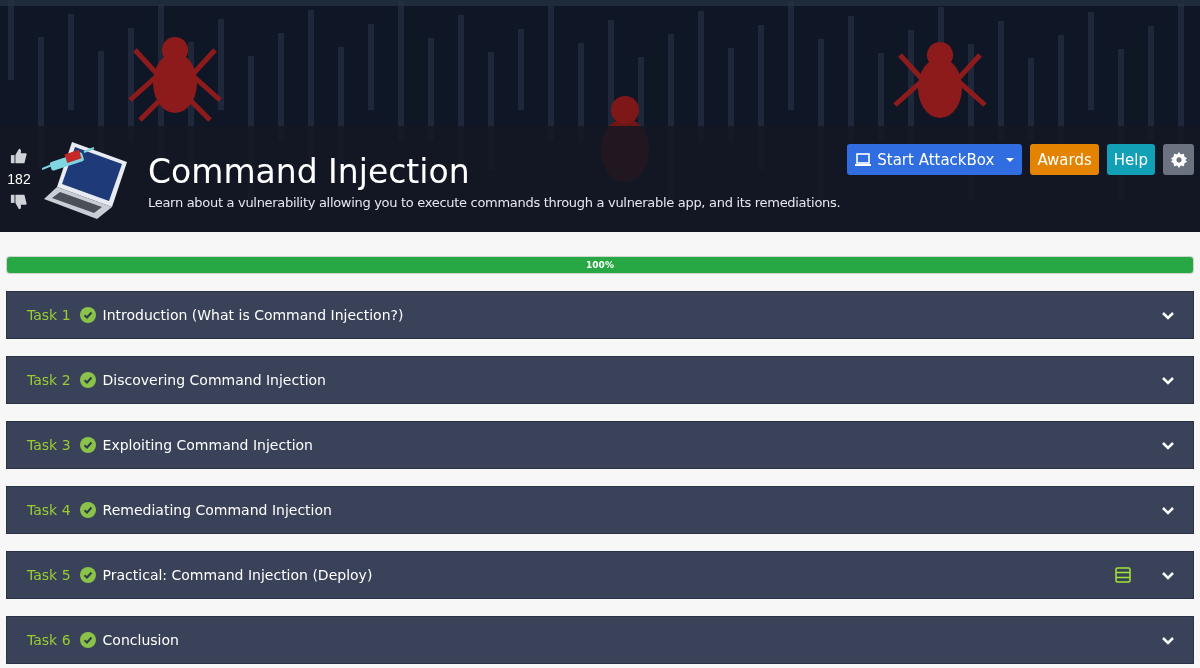  Describe the element at coordinates (494, 202) in the screenshot. I see `room-description: Learn about a vulnerability allowing you to execute commands through a vulnerable app, and its remediations.` at that location.